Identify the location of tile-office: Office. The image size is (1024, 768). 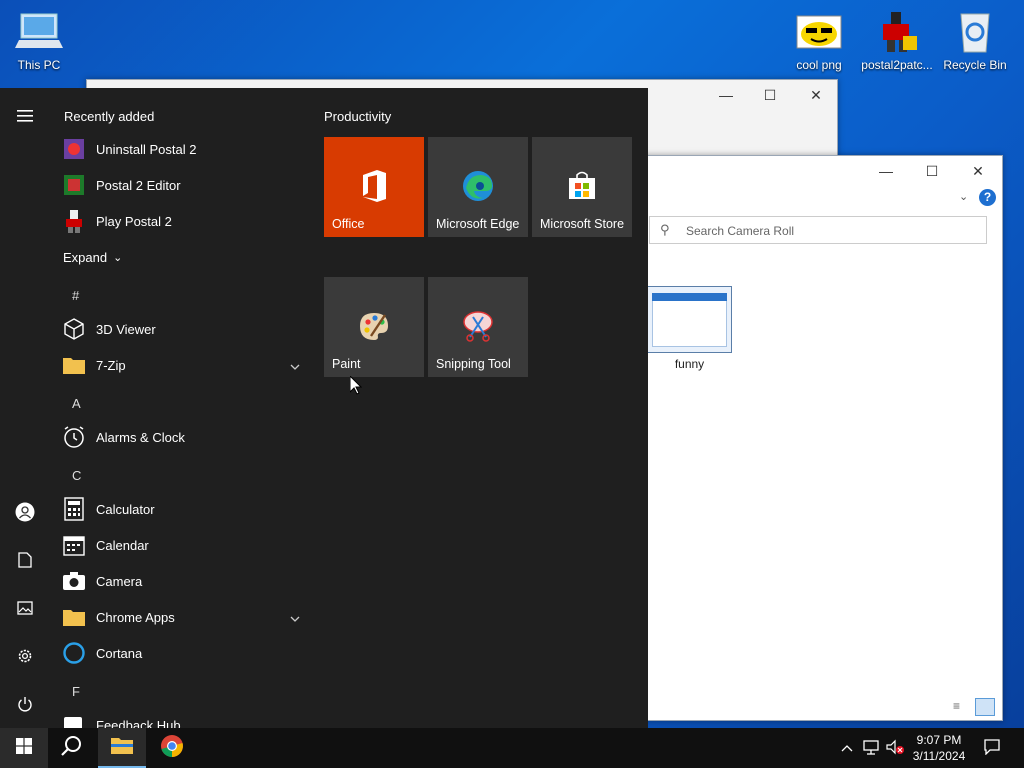
(374, 187).